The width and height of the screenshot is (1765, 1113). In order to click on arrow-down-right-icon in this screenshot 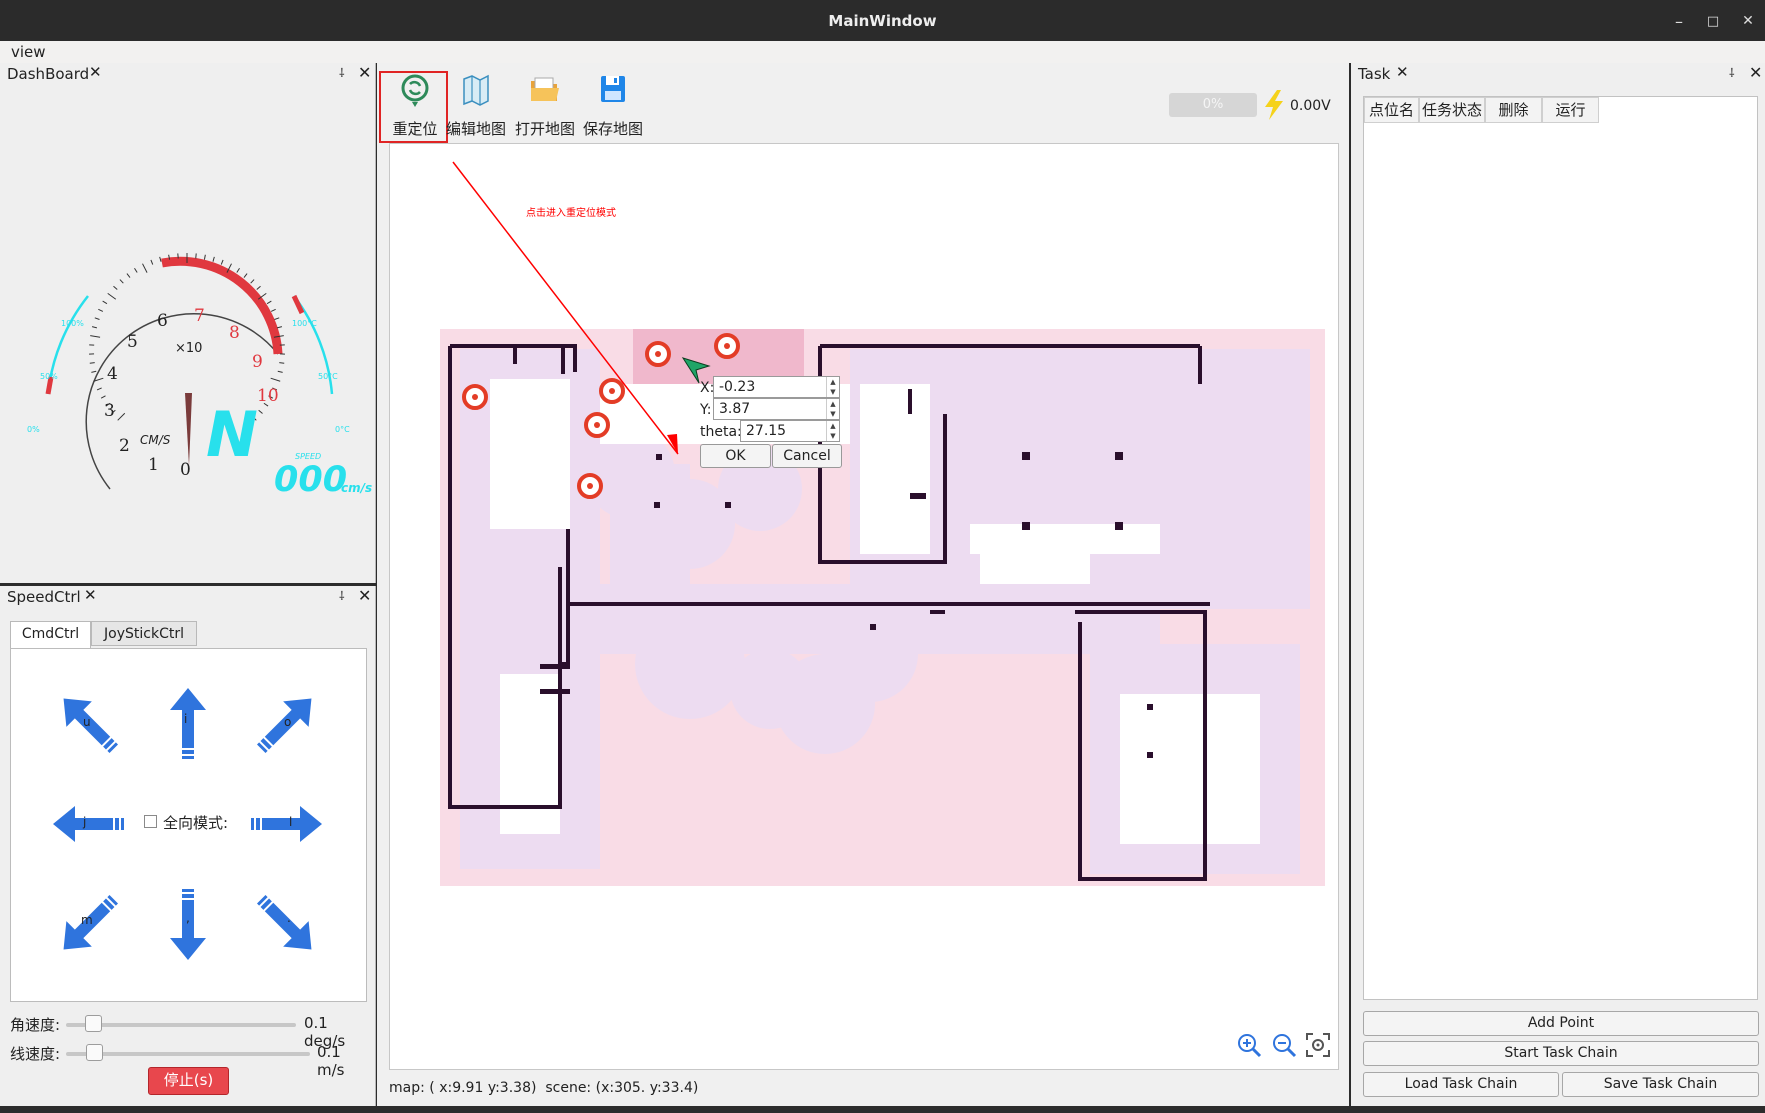, I will do `click(286, 924)`.